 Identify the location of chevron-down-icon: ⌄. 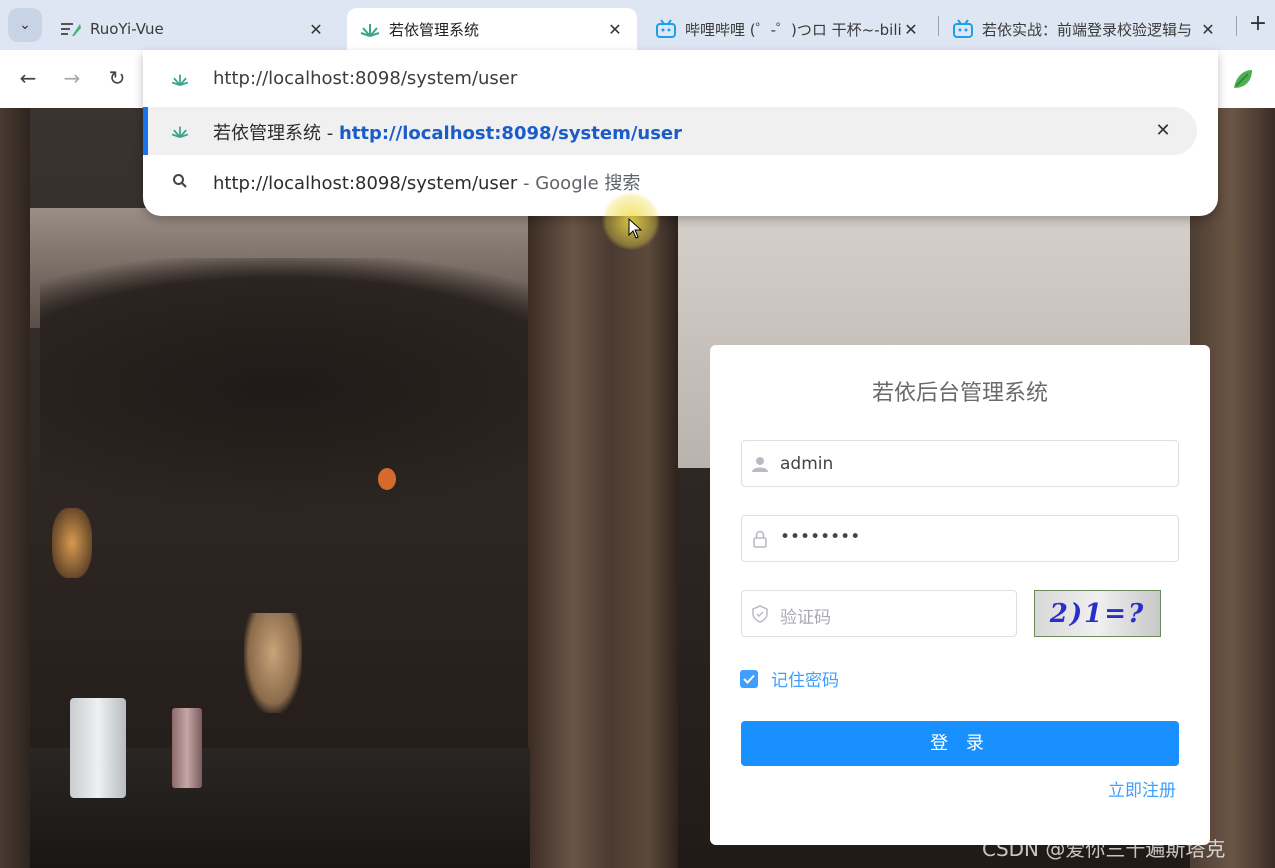
(25, 25).